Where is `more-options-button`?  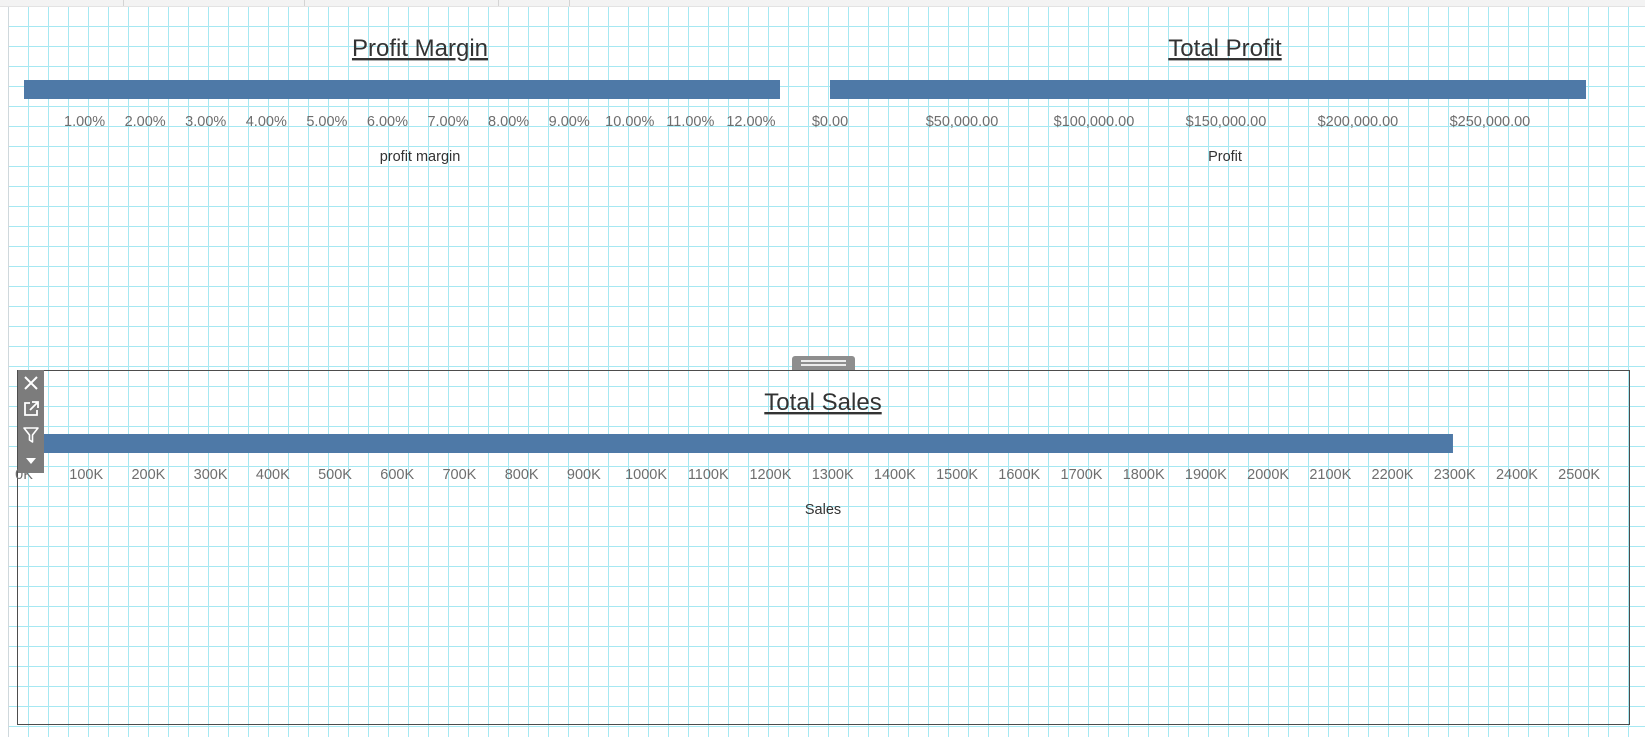 more-options-button is located at coordinates (31, 461).